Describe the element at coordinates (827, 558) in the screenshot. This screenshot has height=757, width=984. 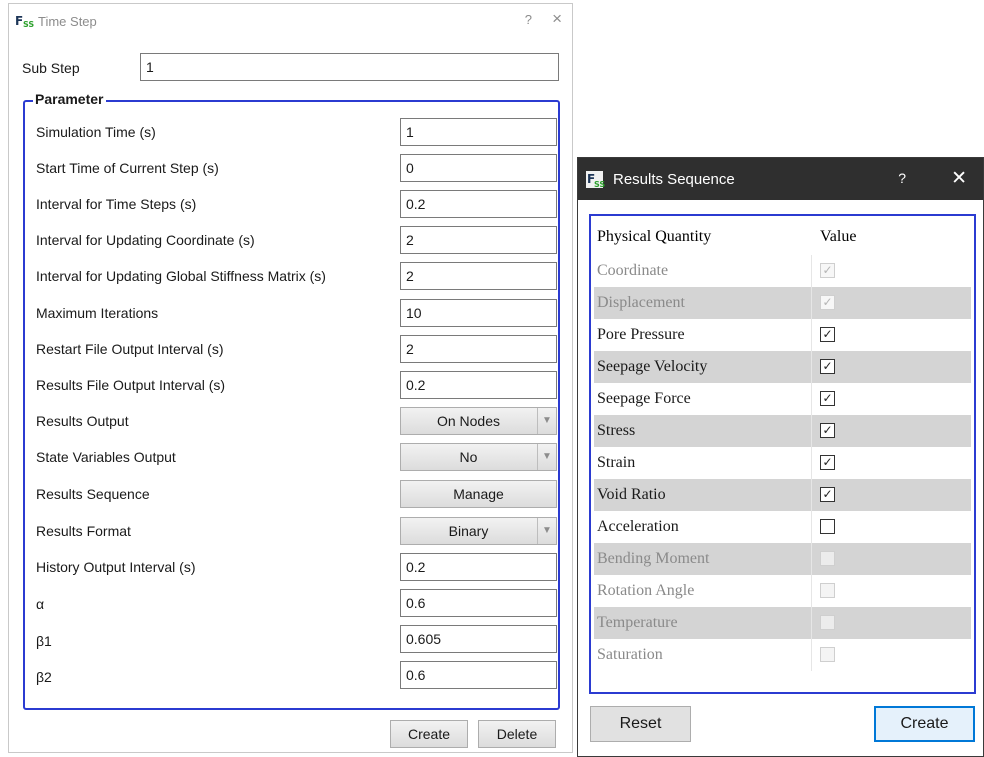
I see `checkbox-bending-moment` at that location.